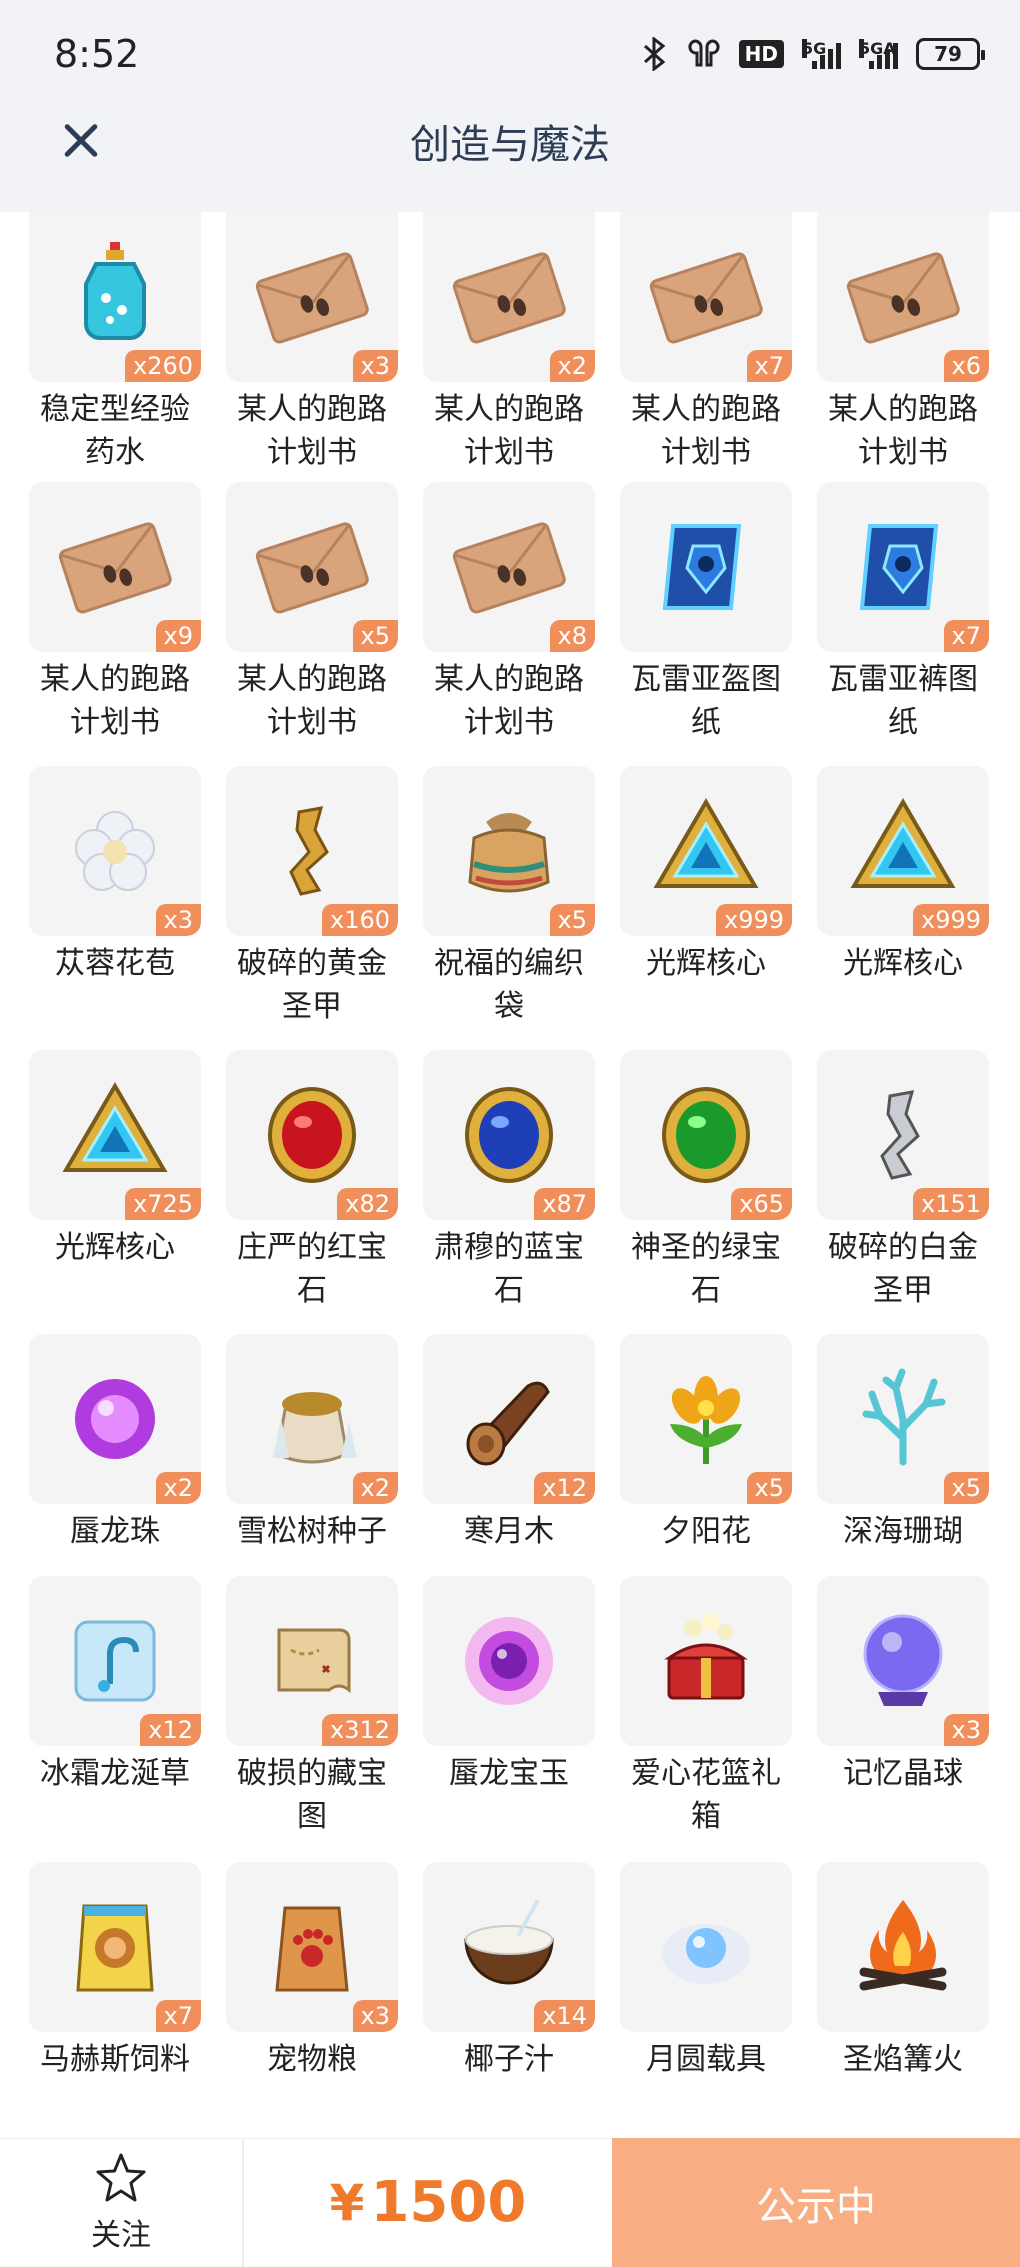  I want to click on item-name: 瓦雷亚裤图纸, so click(903, 701).